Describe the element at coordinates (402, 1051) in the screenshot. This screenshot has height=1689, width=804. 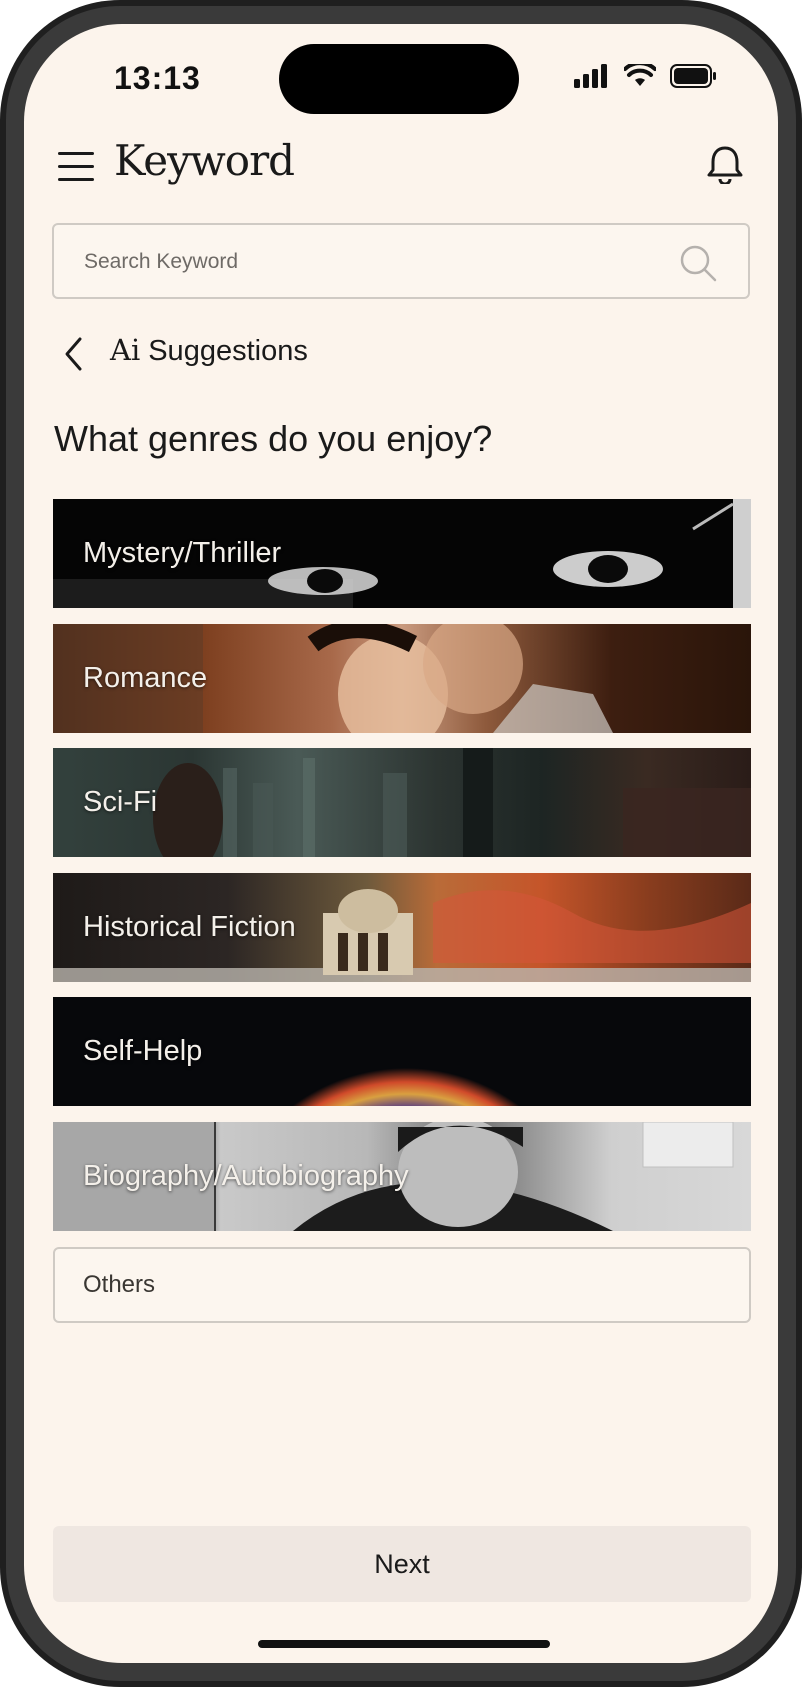
I see `genre-card-self-help: Self-Help` at that location.